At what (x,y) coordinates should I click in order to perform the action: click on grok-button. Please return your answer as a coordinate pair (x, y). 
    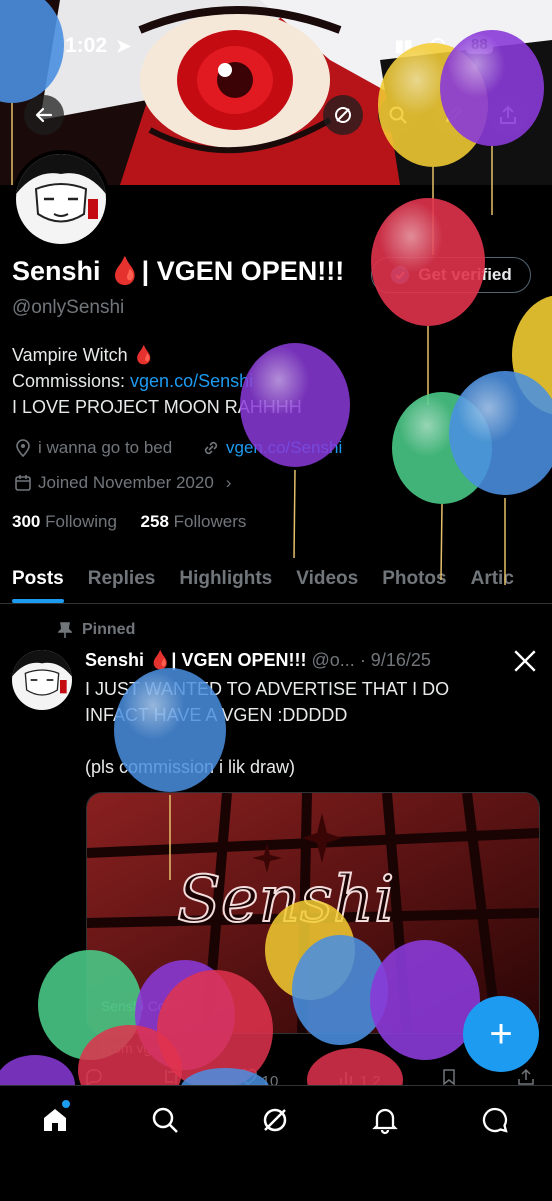
    Looking at the image, I should click on (343, 115).